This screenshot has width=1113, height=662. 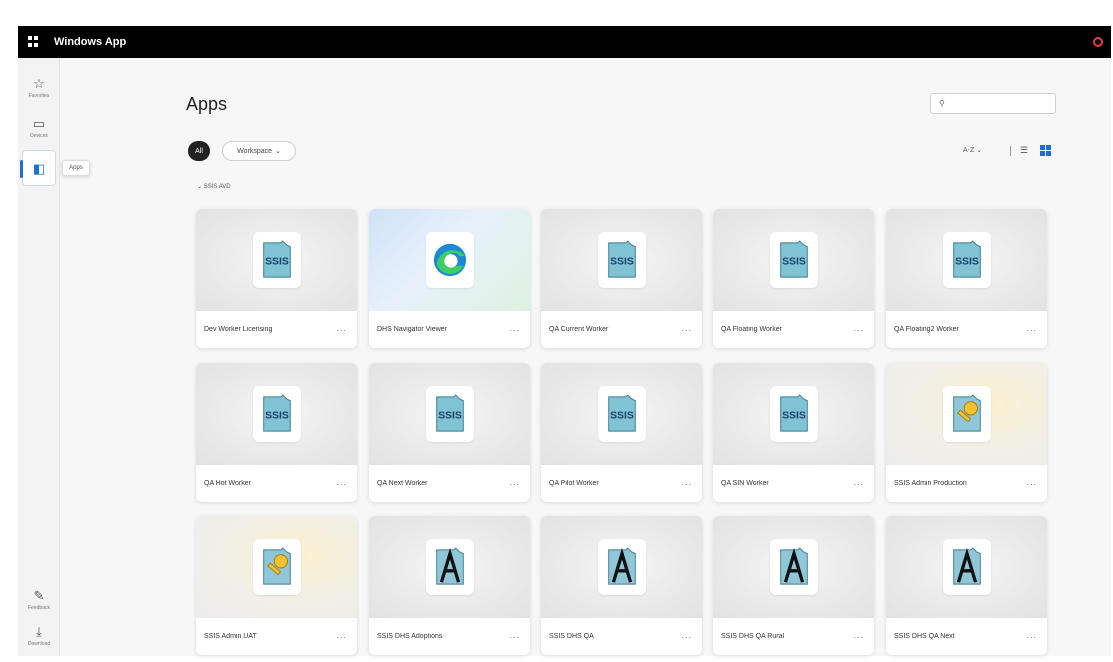 What do you see at coordinates (412, 329) in the screenshot?
I see `app-card-label: DHS Navigator Viewer` at bounding box center [412, 329].